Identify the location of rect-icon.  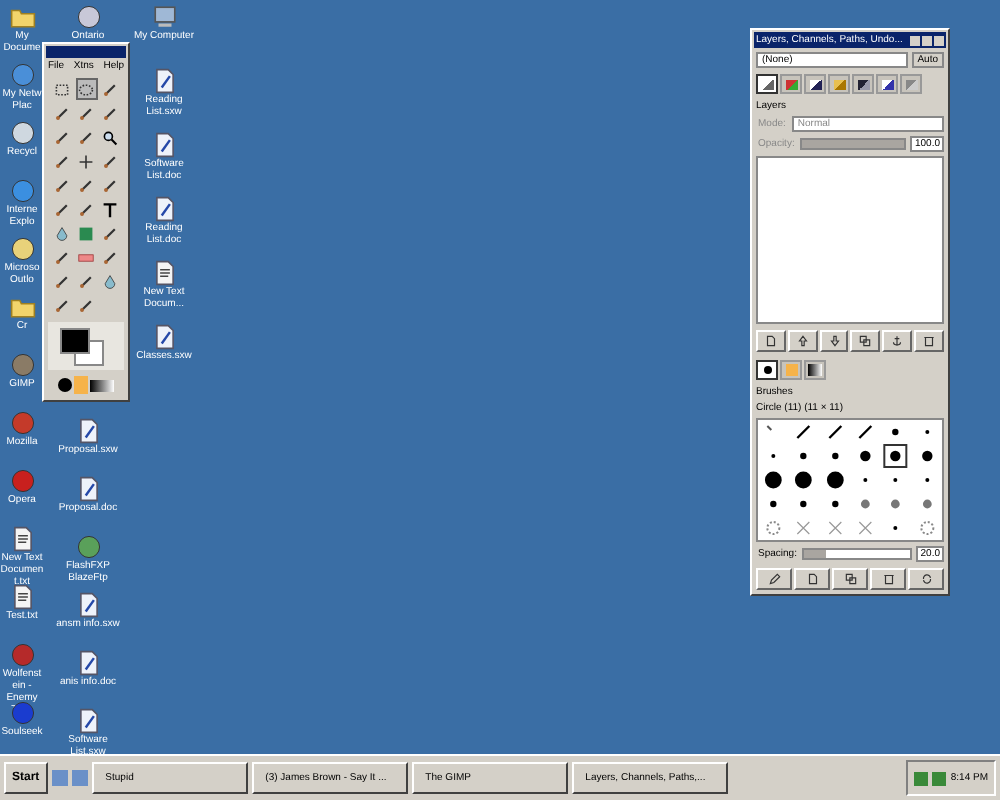
(62, 89).